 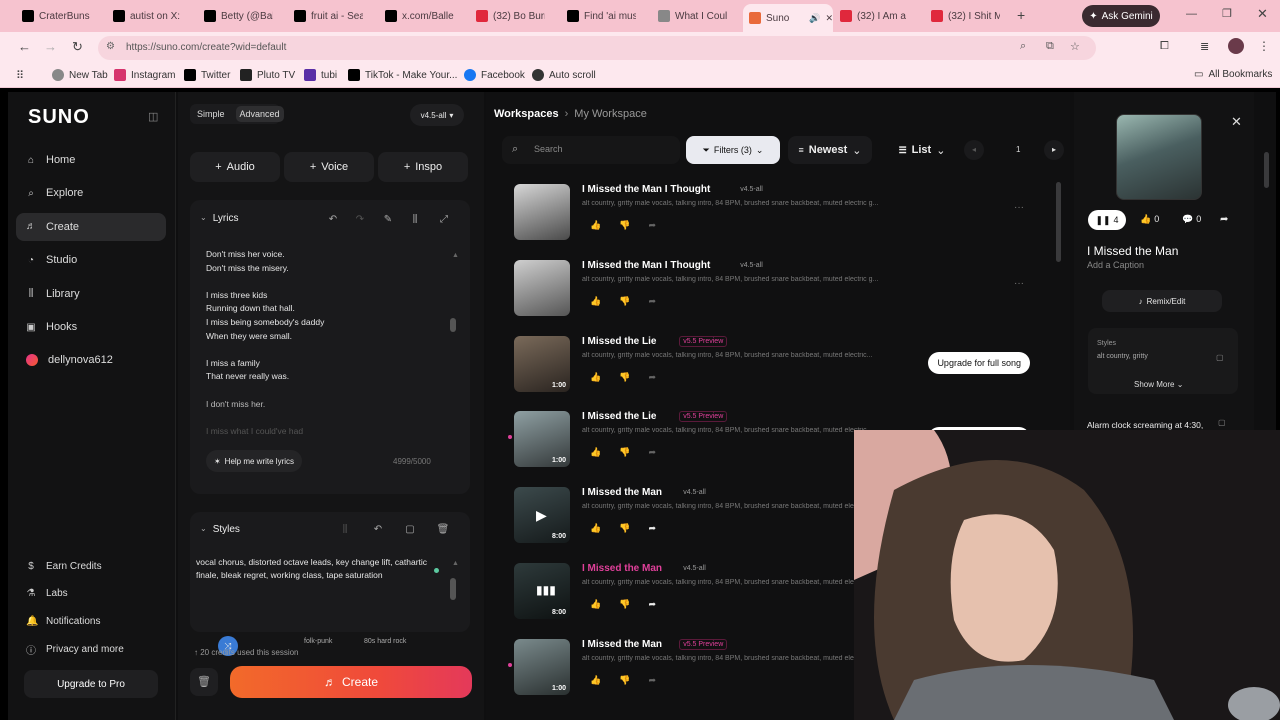 What do you see at coordinates (1121, 16) in the screenshot?
I see `ask-gemini-button: ✦ Ask Gemini` at bounding box center [1121, 16].